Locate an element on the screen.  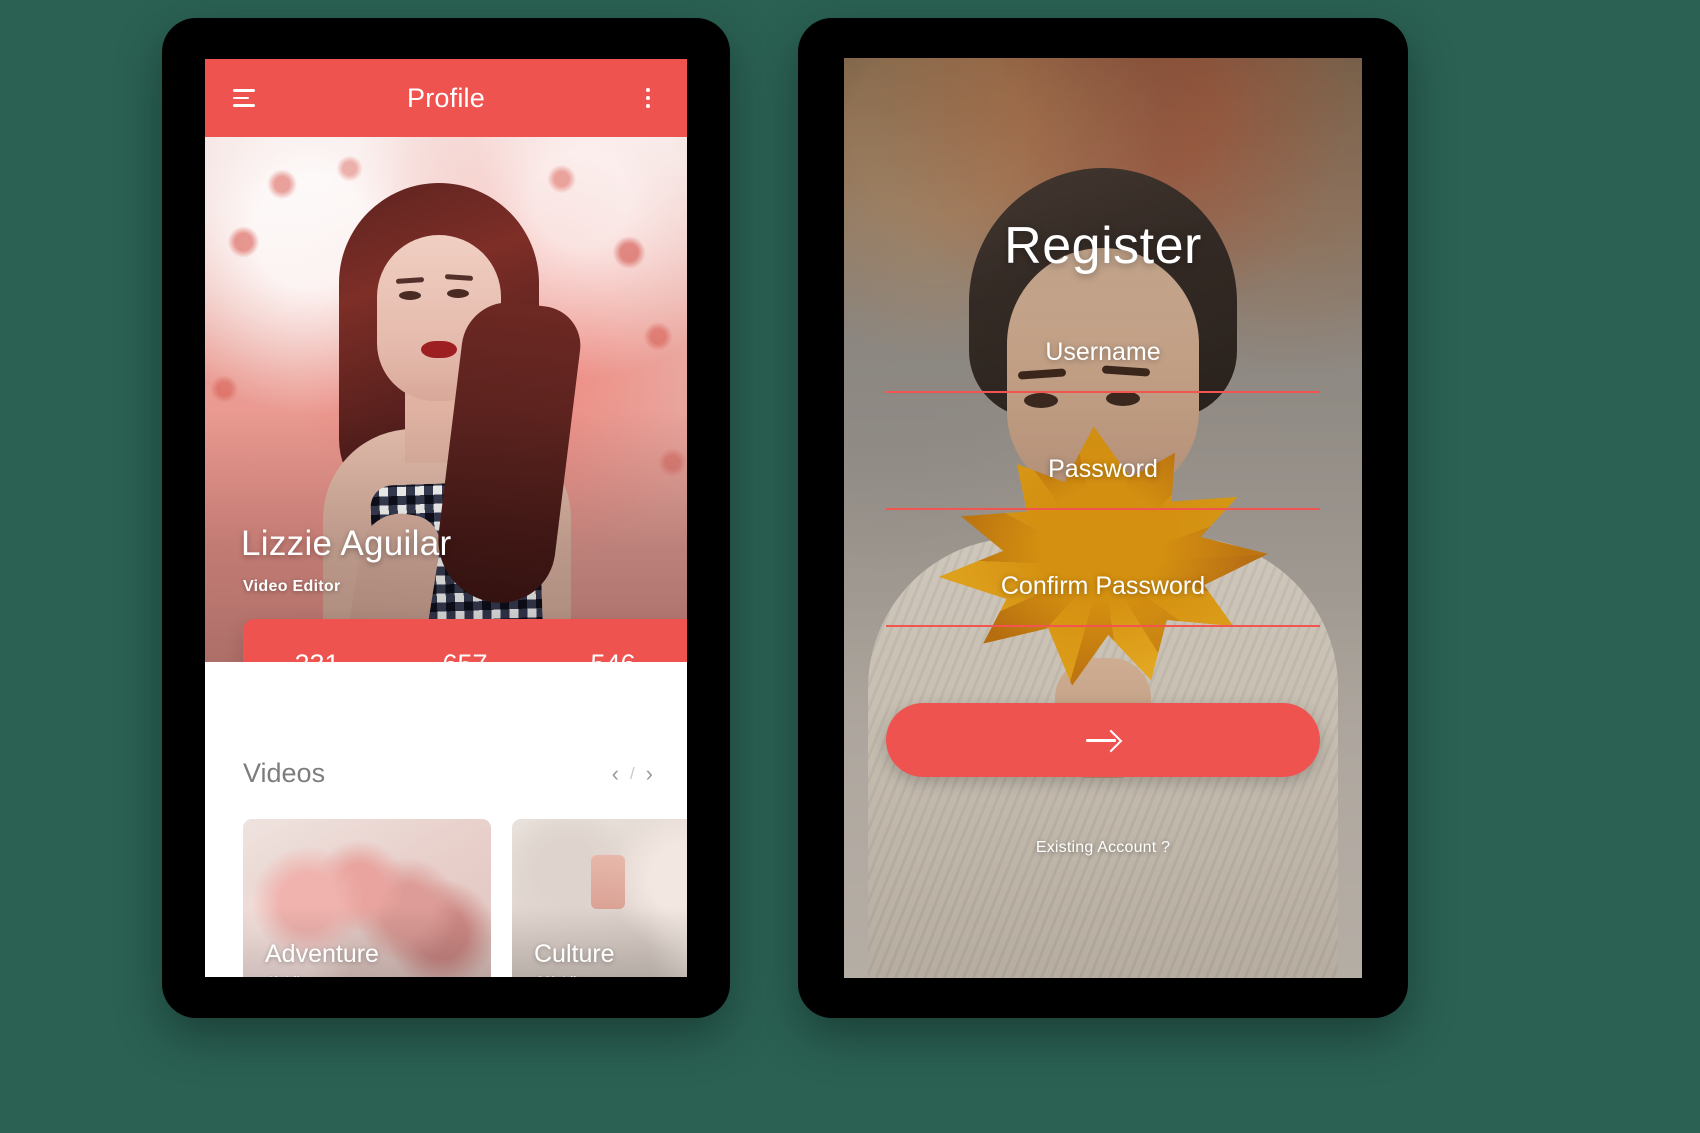
profile-content: Videos ‹ / › Adventure 1k Likes is located at coordinates (446, 819).